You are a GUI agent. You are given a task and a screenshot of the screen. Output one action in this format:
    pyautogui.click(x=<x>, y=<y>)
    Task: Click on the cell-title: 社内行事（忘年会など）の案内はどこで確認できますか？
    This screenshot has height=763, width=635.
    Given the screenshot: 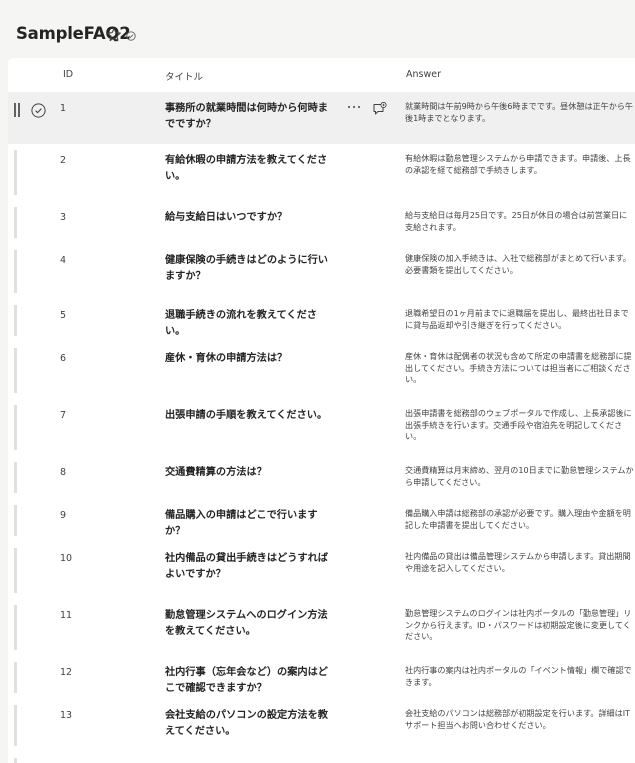 What is the action you would take?
    pyautogui.click(x=251, y=681)
    